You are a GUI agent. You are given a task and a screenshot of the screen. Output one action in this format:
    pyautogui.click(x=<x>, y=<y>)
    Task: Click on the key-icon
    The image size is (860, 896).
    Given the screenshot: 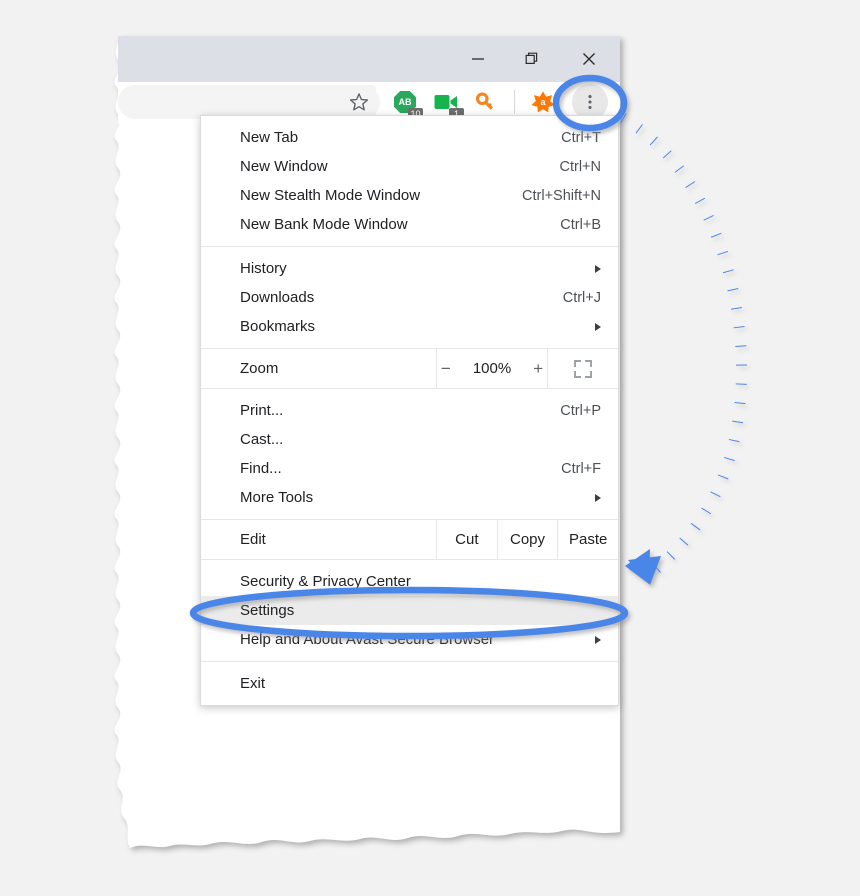 What is the action you would take?
    pyautogui.click(x=484, y=101)
    